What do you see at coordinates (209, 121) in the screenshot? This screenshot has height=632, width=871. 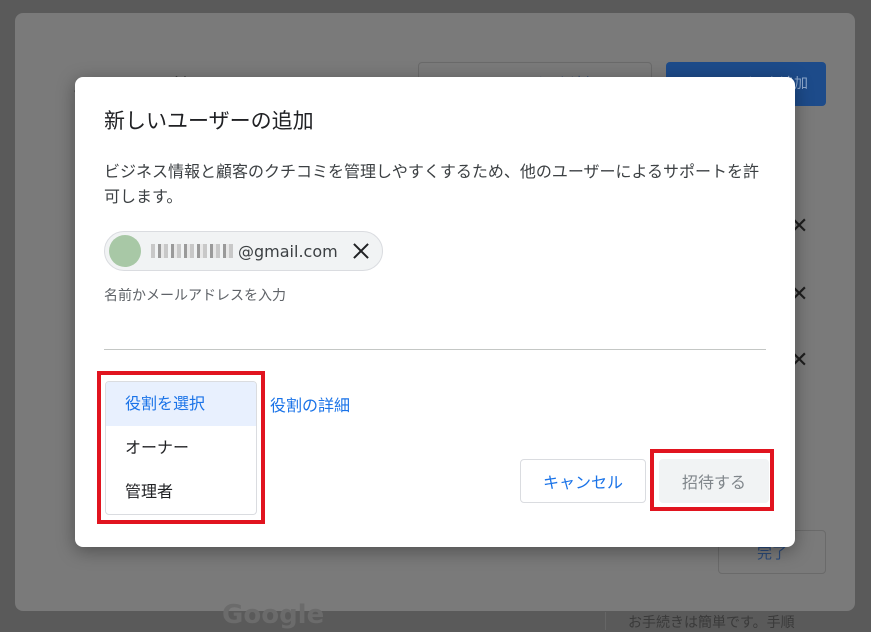 I see `dialog-title: 新しいユーザーの追加` at bounding box center [209, 121].